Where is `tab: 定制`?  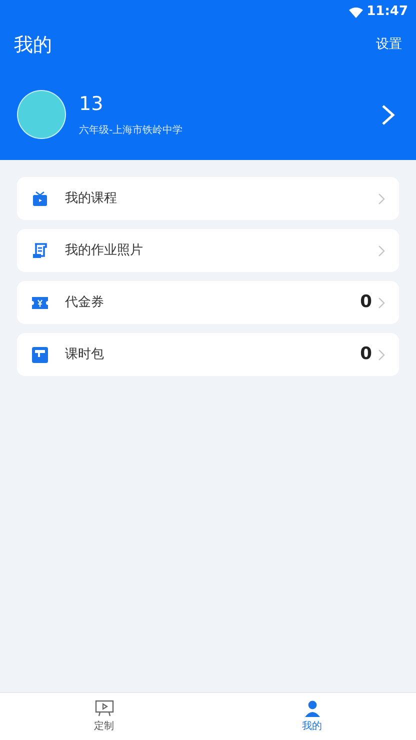
tab: 定制 is located at coordinates (104, 716).